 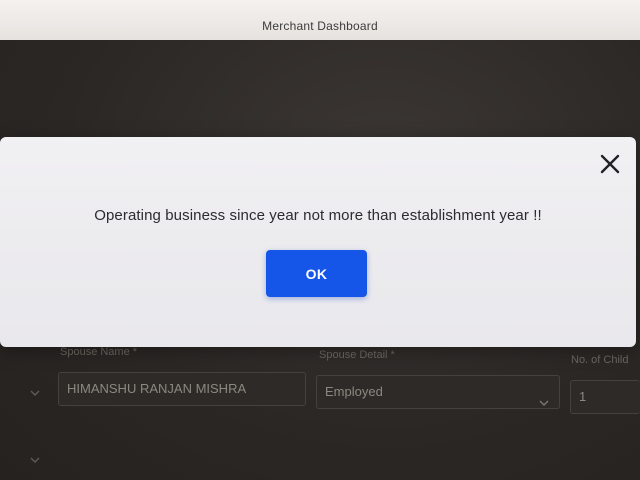 I want to click on spouse-name-input: HIMANSHU RANJAN MISHRA, so click(x=182, y=389).